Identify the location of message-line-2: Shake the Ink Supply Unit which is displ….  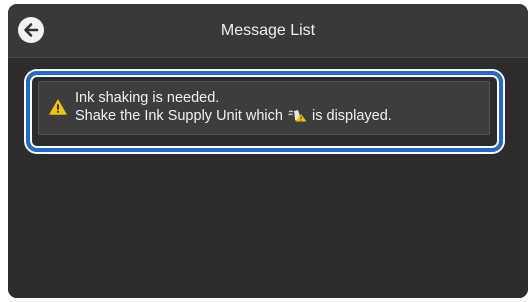
(233, 116).